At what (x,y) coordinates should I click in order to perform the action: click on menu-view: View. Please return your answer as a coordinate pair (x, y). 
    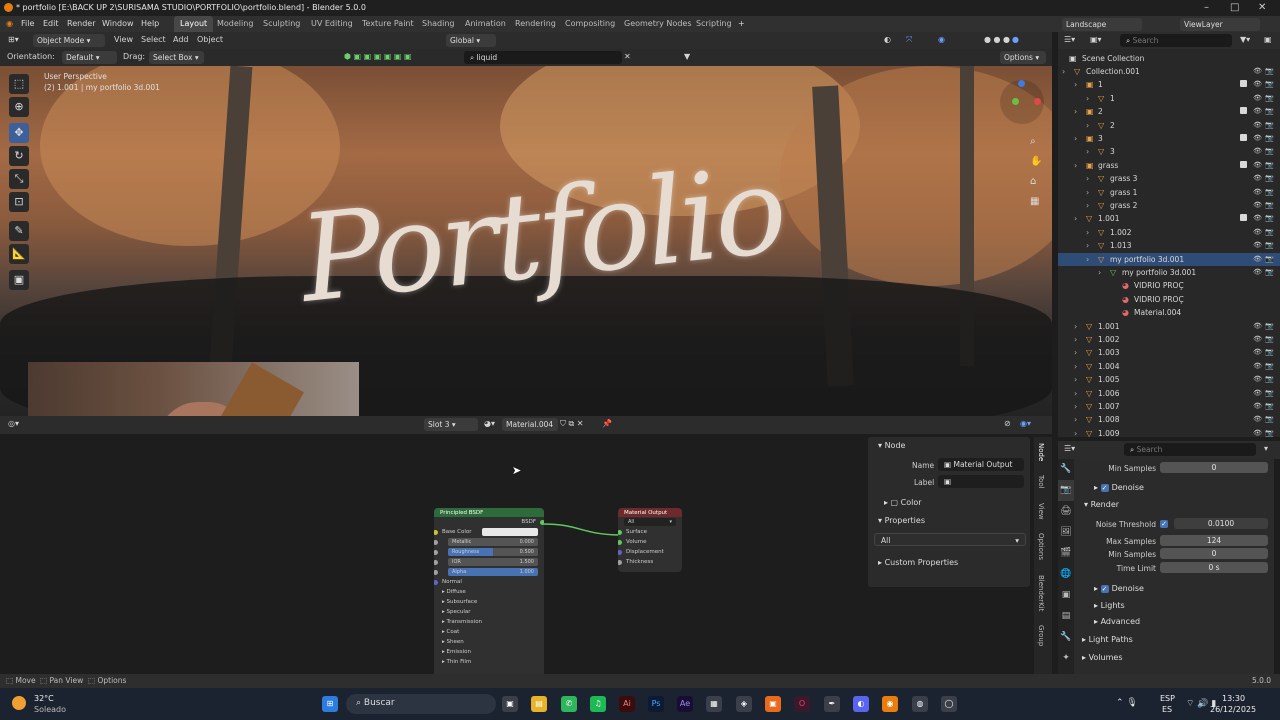
    Looking at the image, I should click on (123, 39).